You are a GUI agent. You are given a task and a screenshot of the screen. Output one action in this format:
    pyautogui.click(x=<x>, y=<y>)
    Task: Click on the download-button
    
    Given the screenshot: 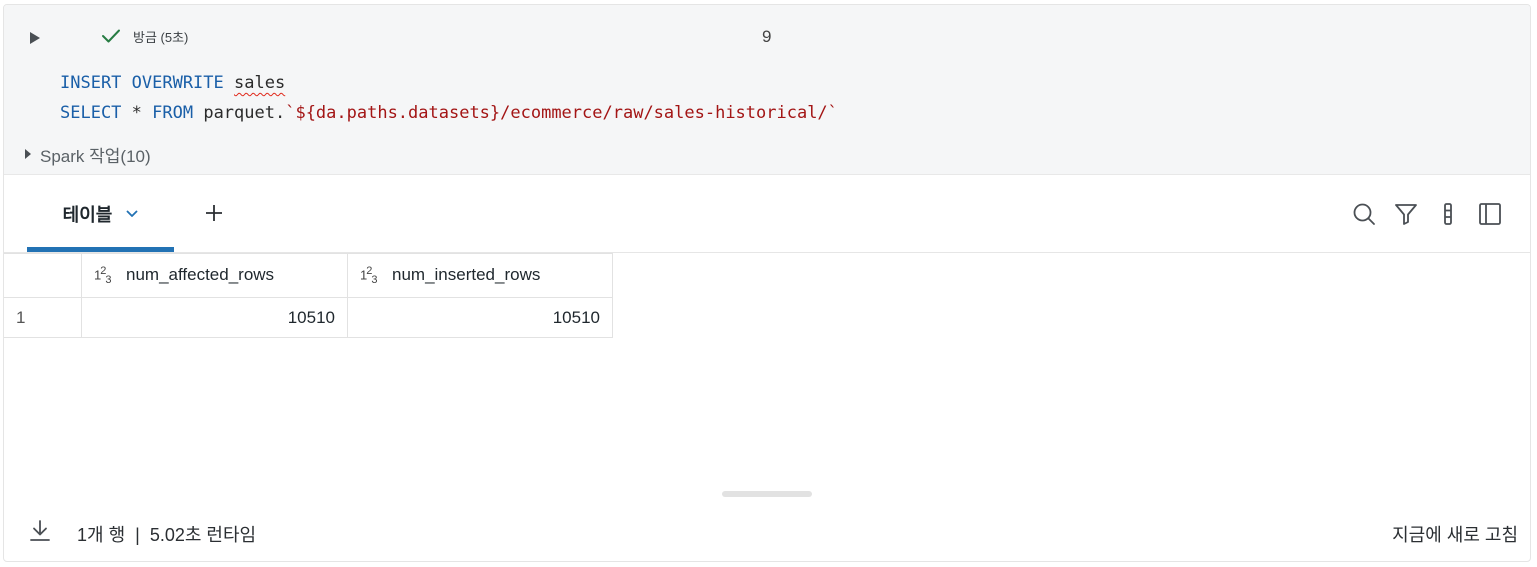 What is the action you would take?
    pyautogui.click(x=40, y=531)
    